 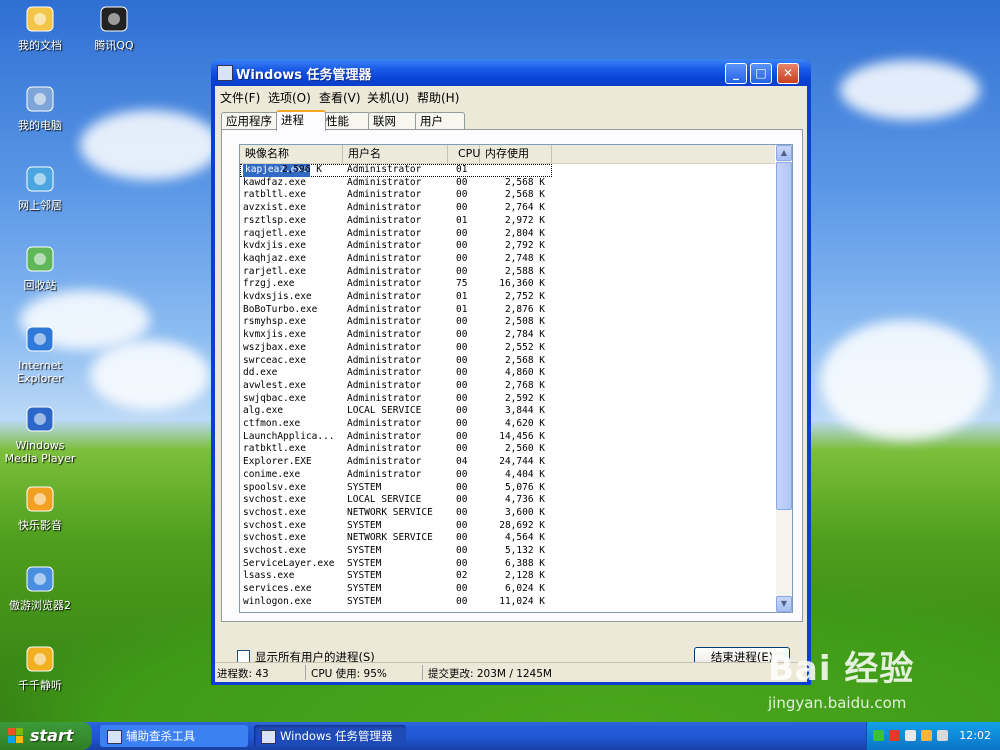 What do you see at coordinates (507, 462) in the screenshot?
I see `process-row: Explorer.EXE Administrator 04 24,744 K` at bounding box center [507, 462].